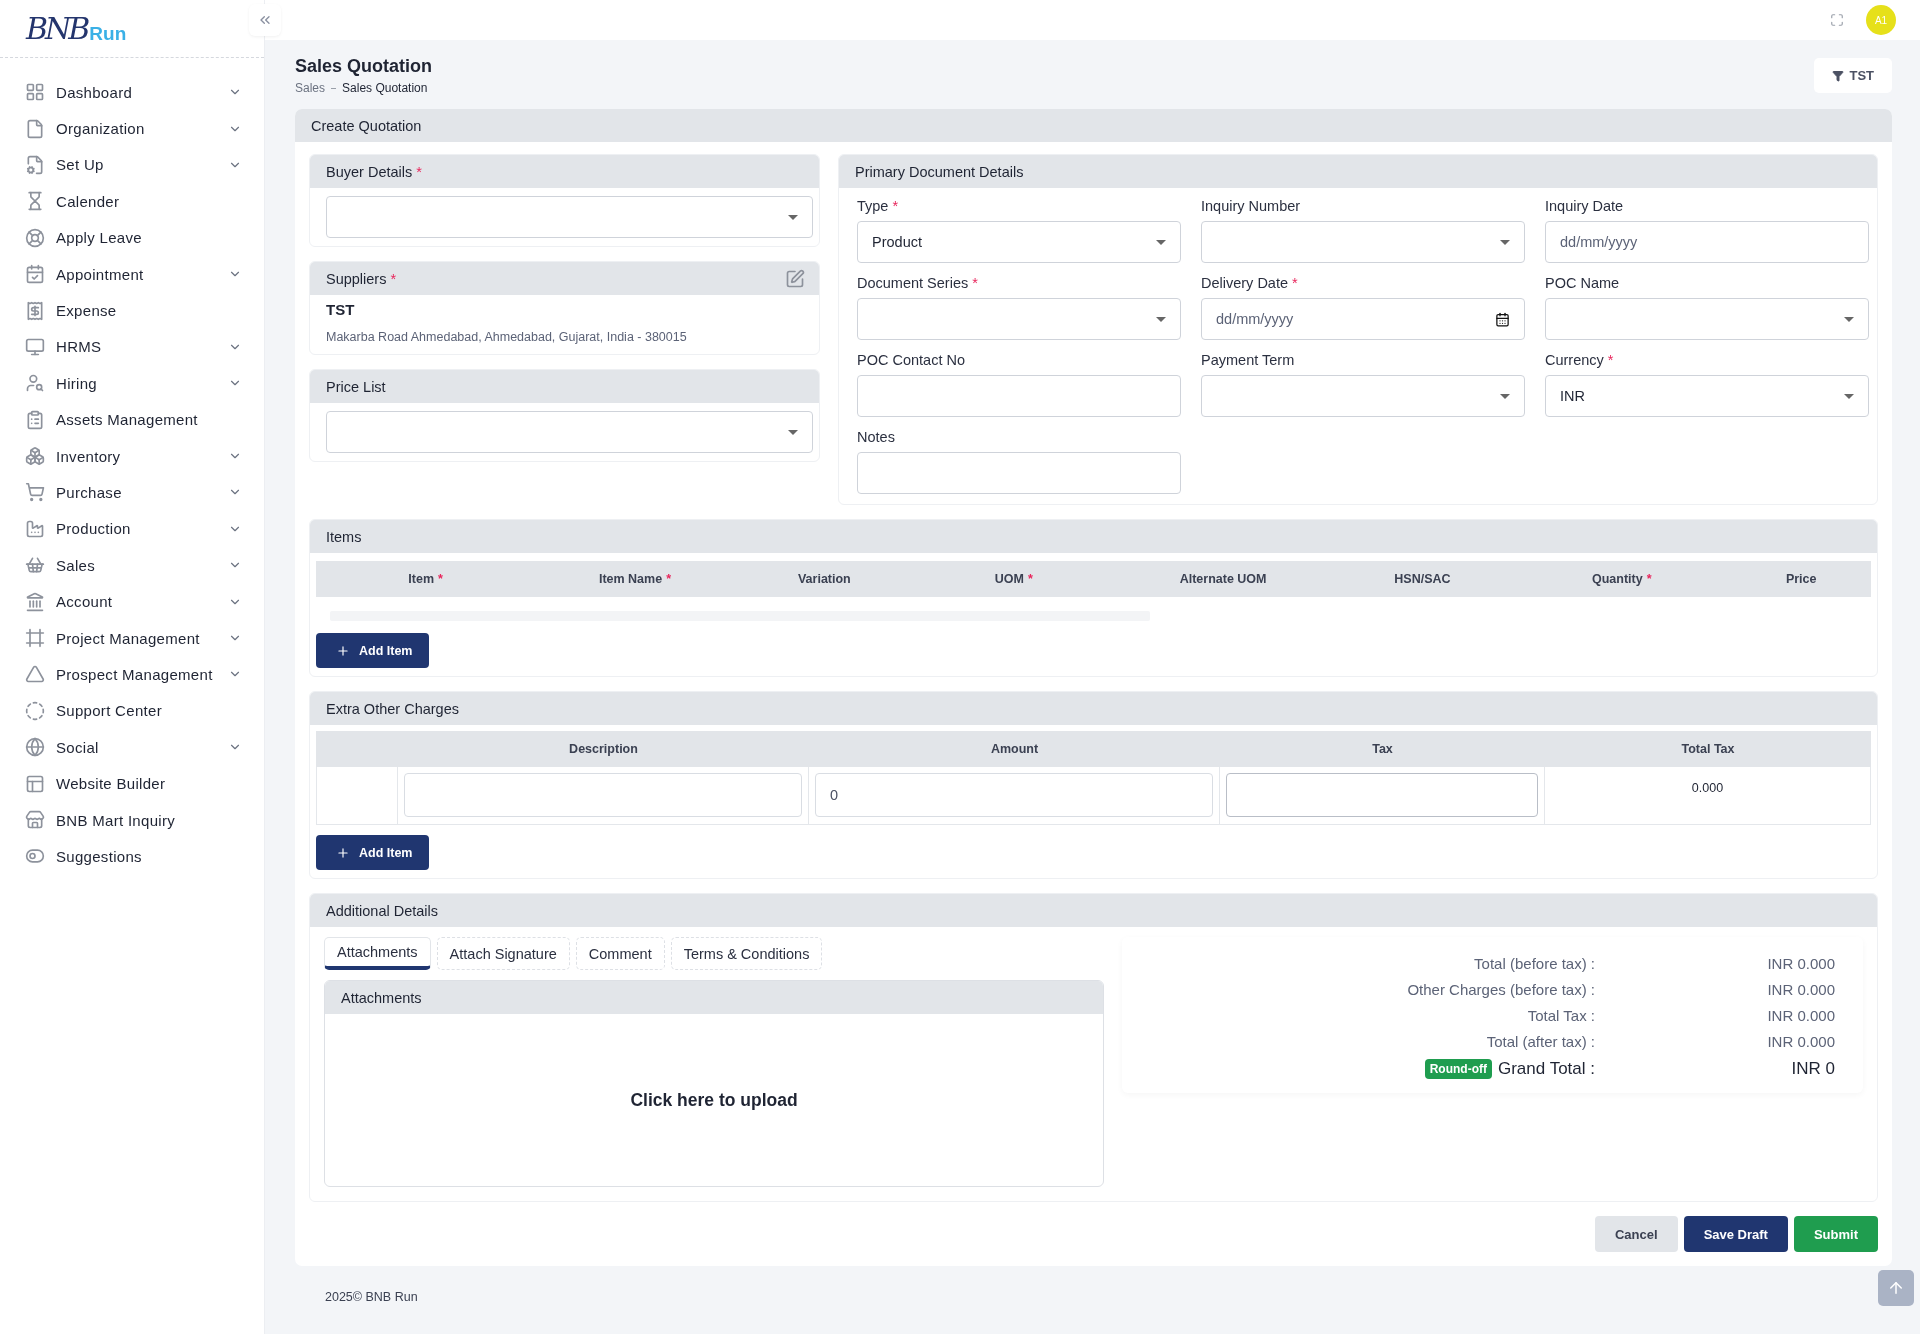 This screenshot has height=1334, width=1920. I want to click on field-label: Inquiry Date, so click(1585, 206).